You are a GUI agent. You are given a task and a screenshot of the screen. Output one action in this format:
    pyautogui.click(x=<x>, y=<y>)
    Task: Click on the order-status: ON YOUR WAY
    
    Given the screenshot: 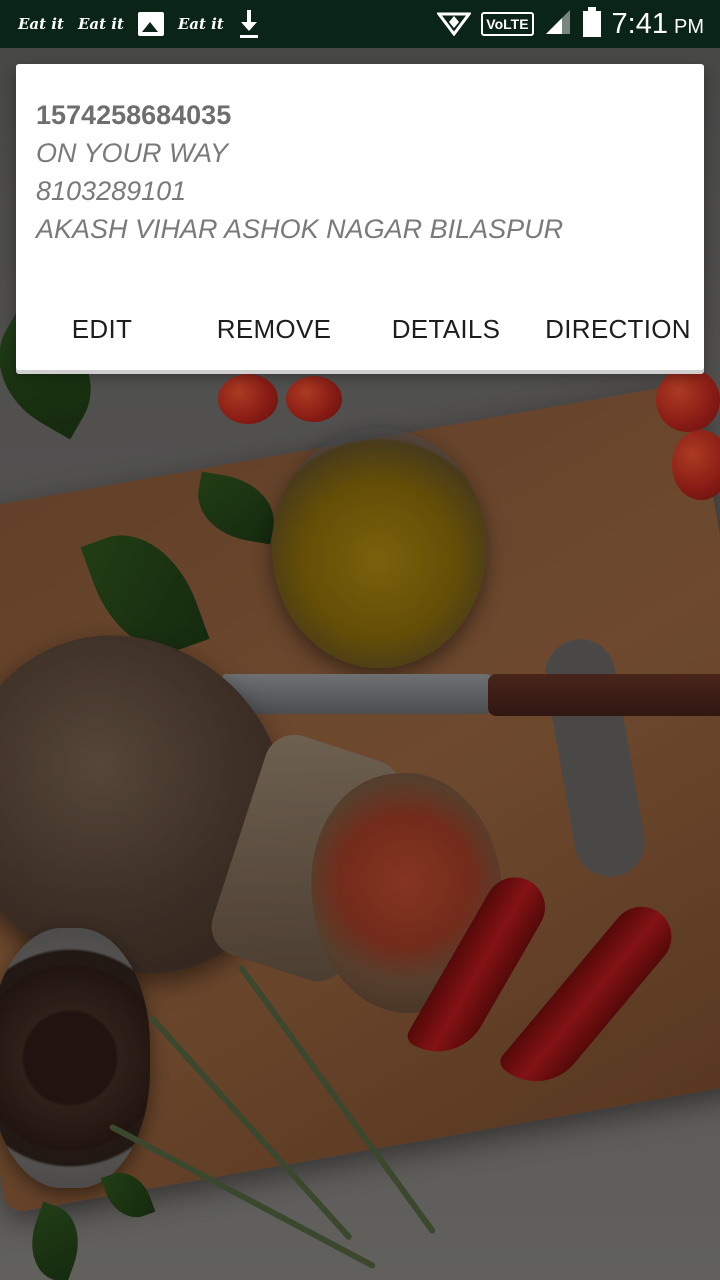 What is the action you would take?
    pyautogui.click(x=132, y=153)
    